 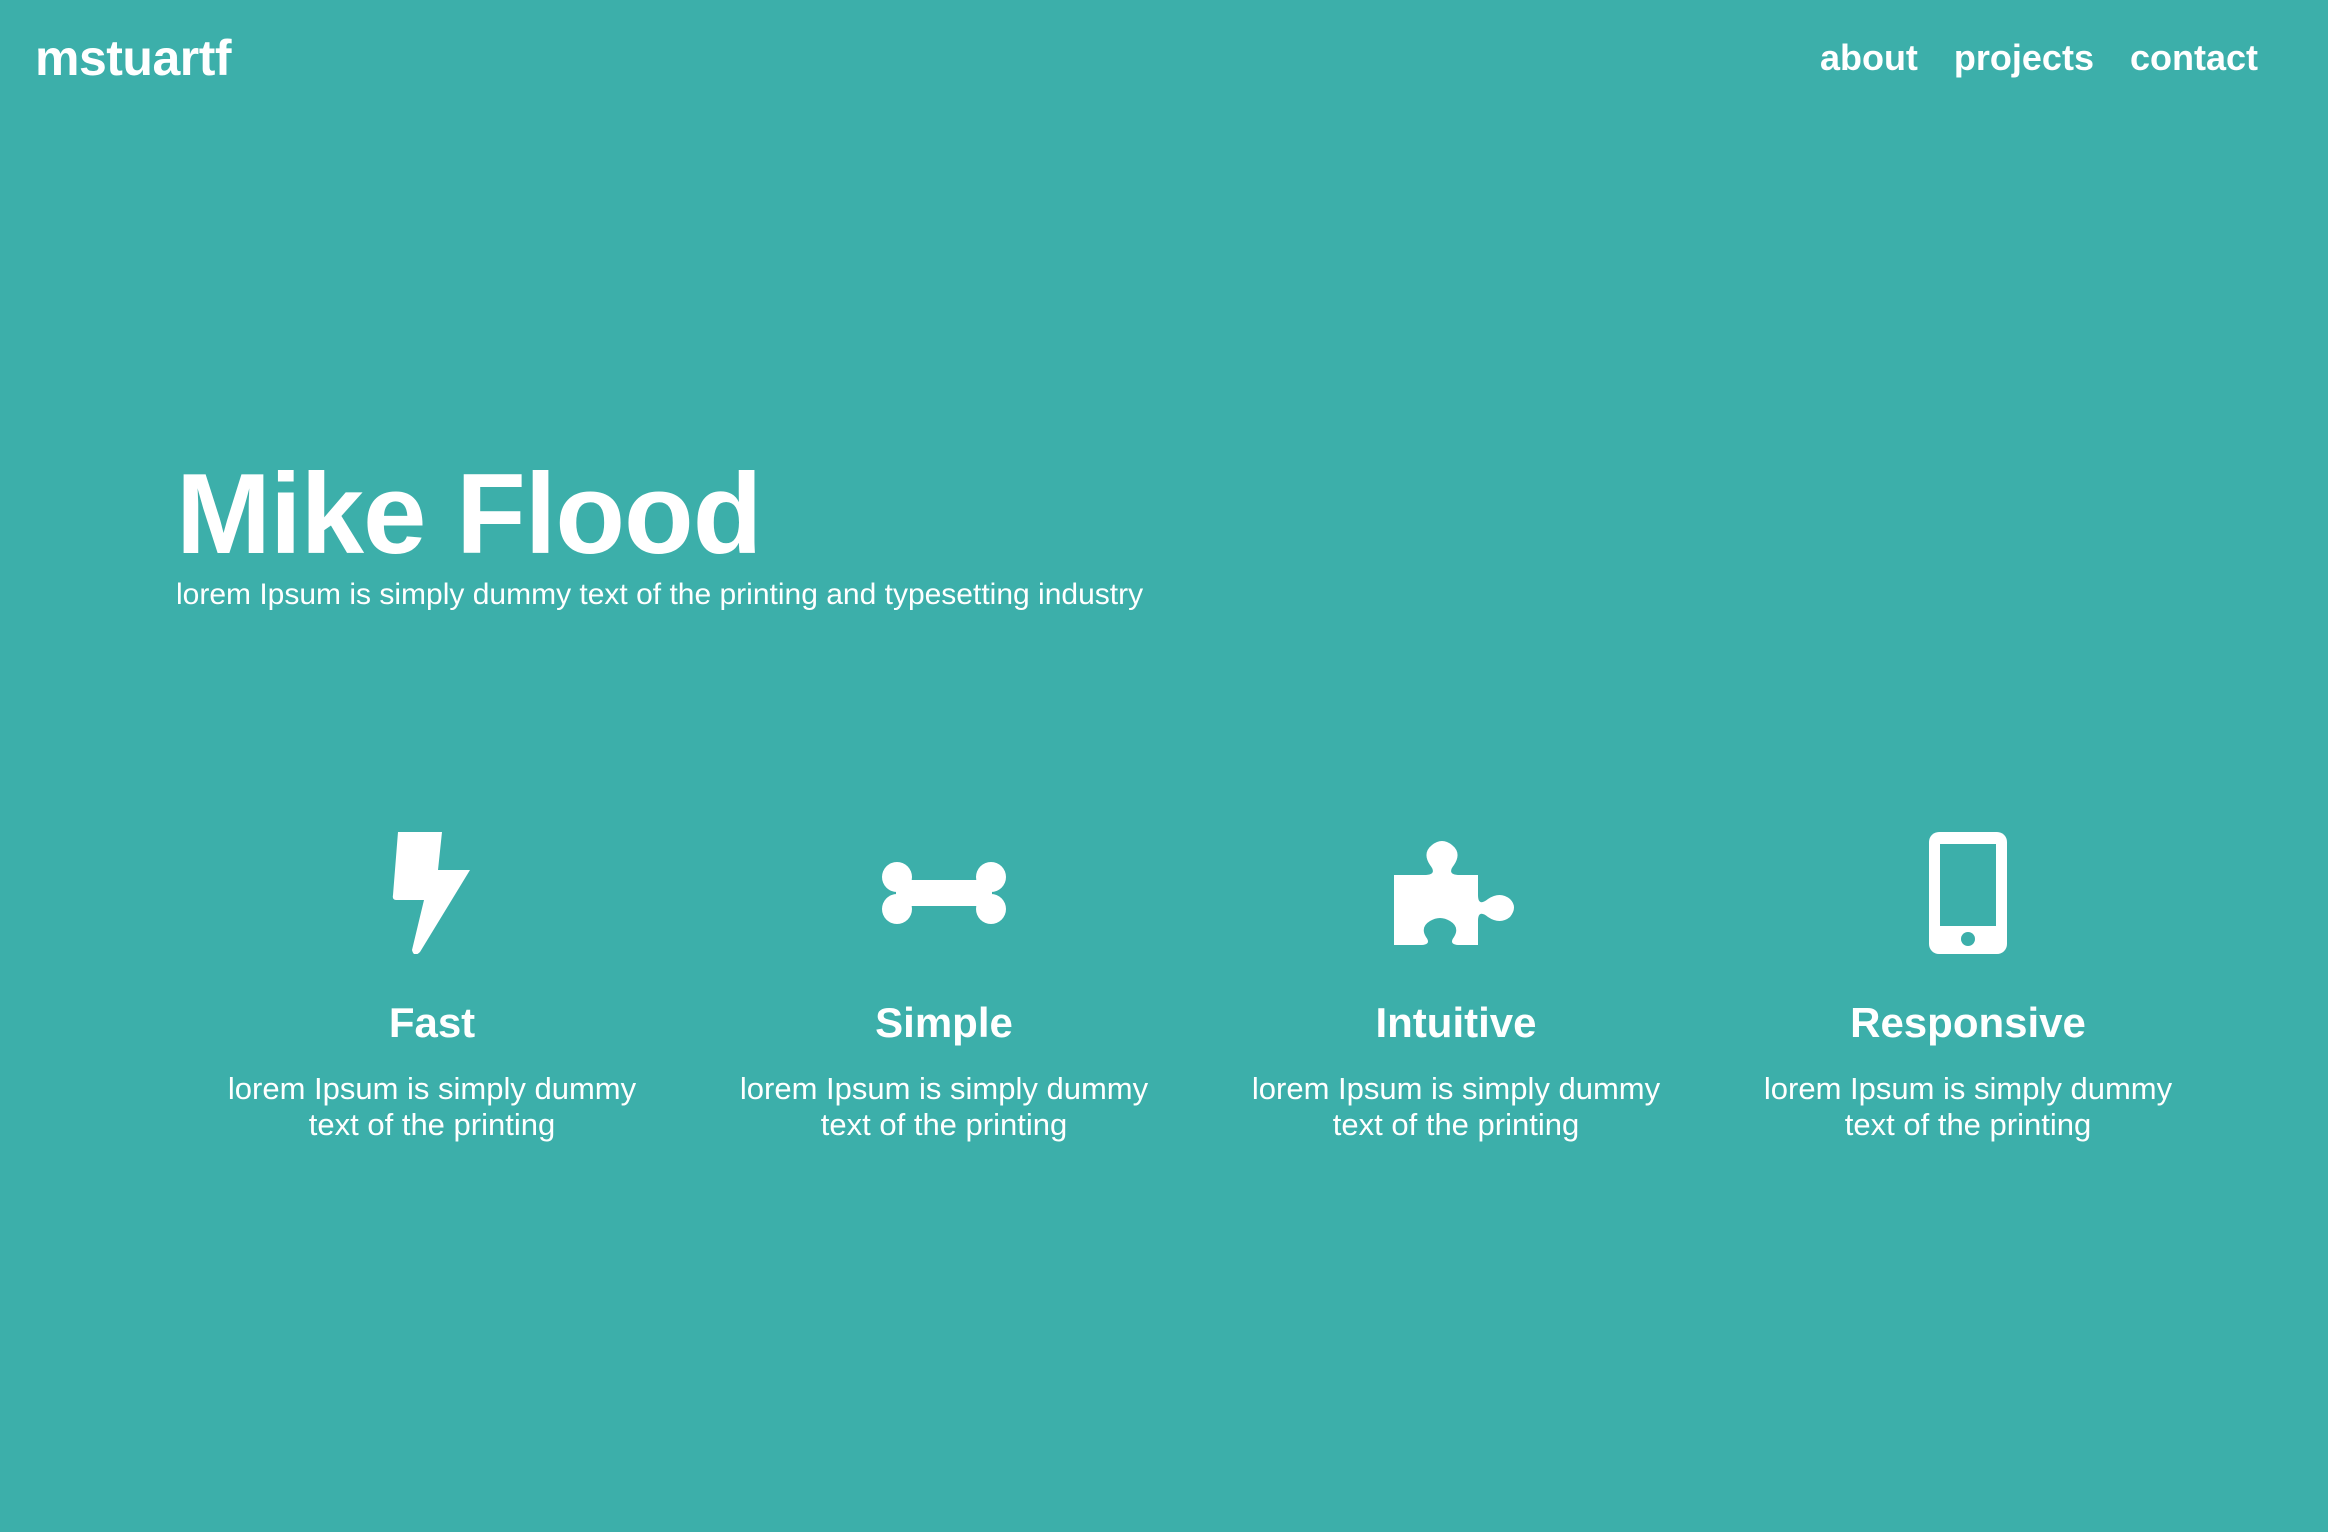 What do you see at coordinates (1869, 58) in the screenshot?
I see `nav-link-about: about` at bounding box center [1869, 58].